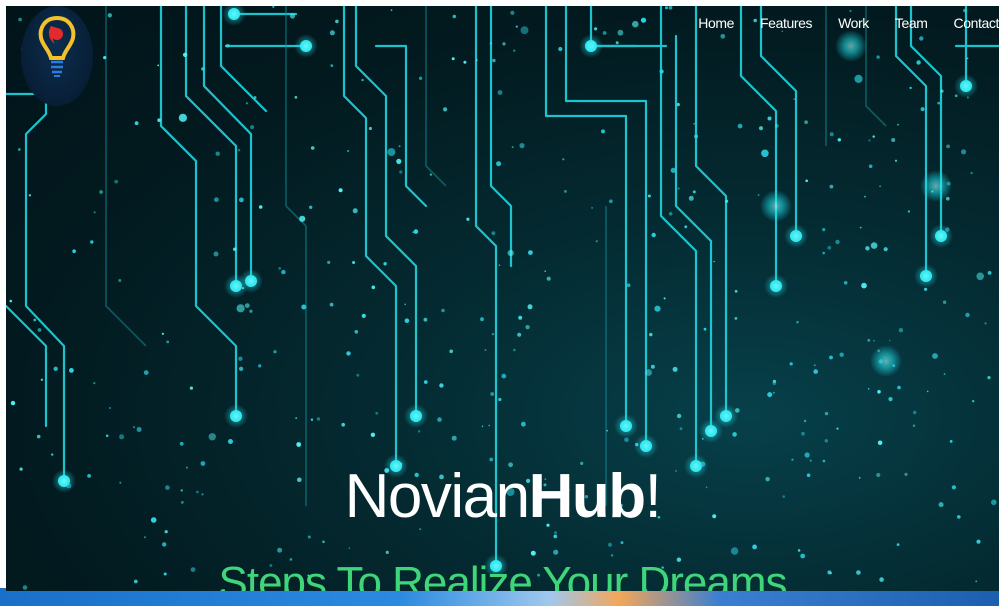 This screenshot has width=999, height=606. Describe the element at coordinates (437, 496) in the screenshot. I see `hero-title-regular: Novian` at that location.